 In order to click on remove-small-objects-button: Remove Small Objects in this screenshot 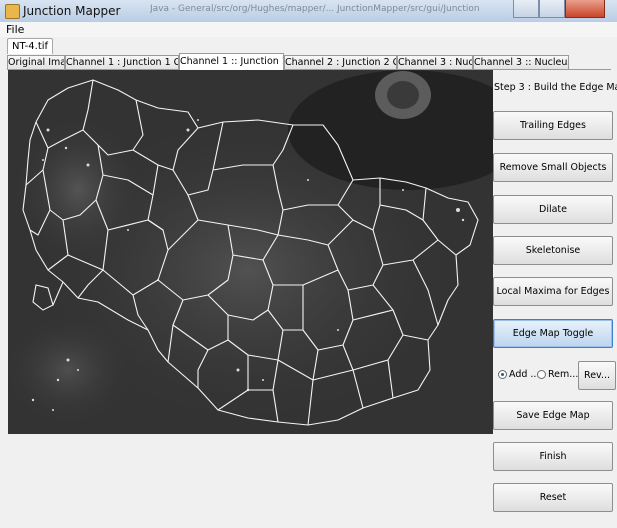, I will do `click(553, 167)`.